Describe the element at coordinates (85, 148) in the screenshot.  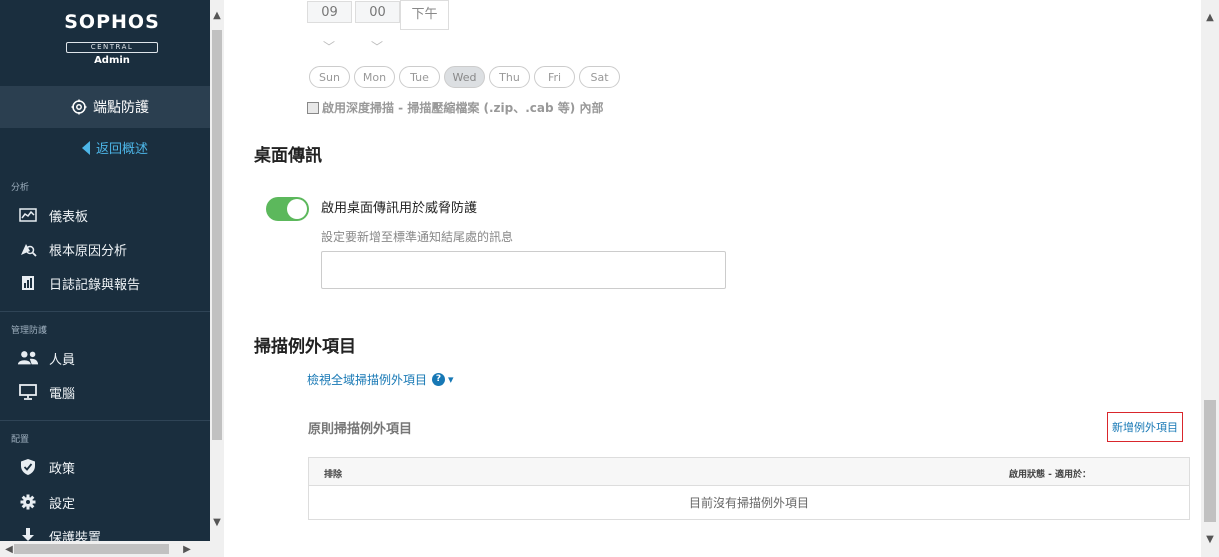
I see `back-arrow-icon` at that location.